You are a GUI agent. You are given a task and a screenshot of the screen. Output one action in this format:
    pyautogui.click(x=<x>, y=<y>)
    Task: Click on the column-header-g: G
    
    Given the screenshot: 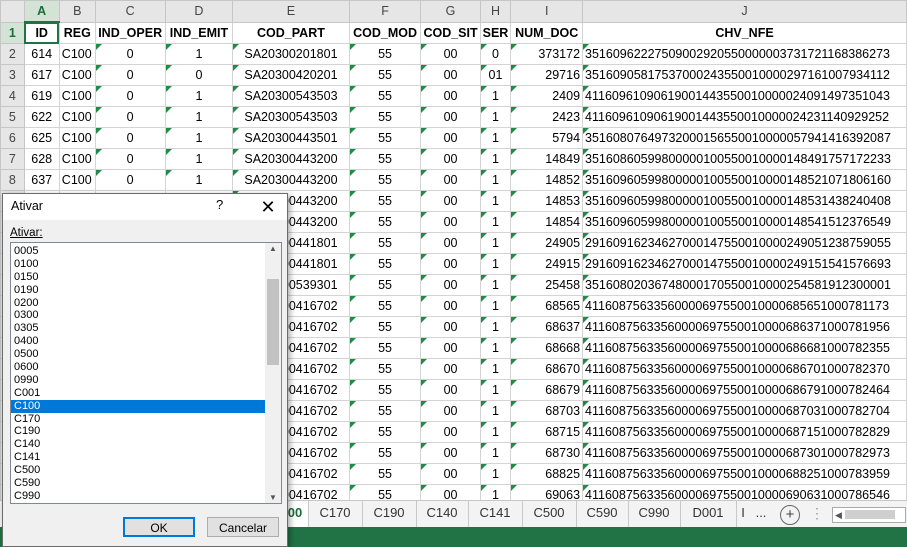 What is the action you would take?
    pyautogui.click(x=450, y=12)
    